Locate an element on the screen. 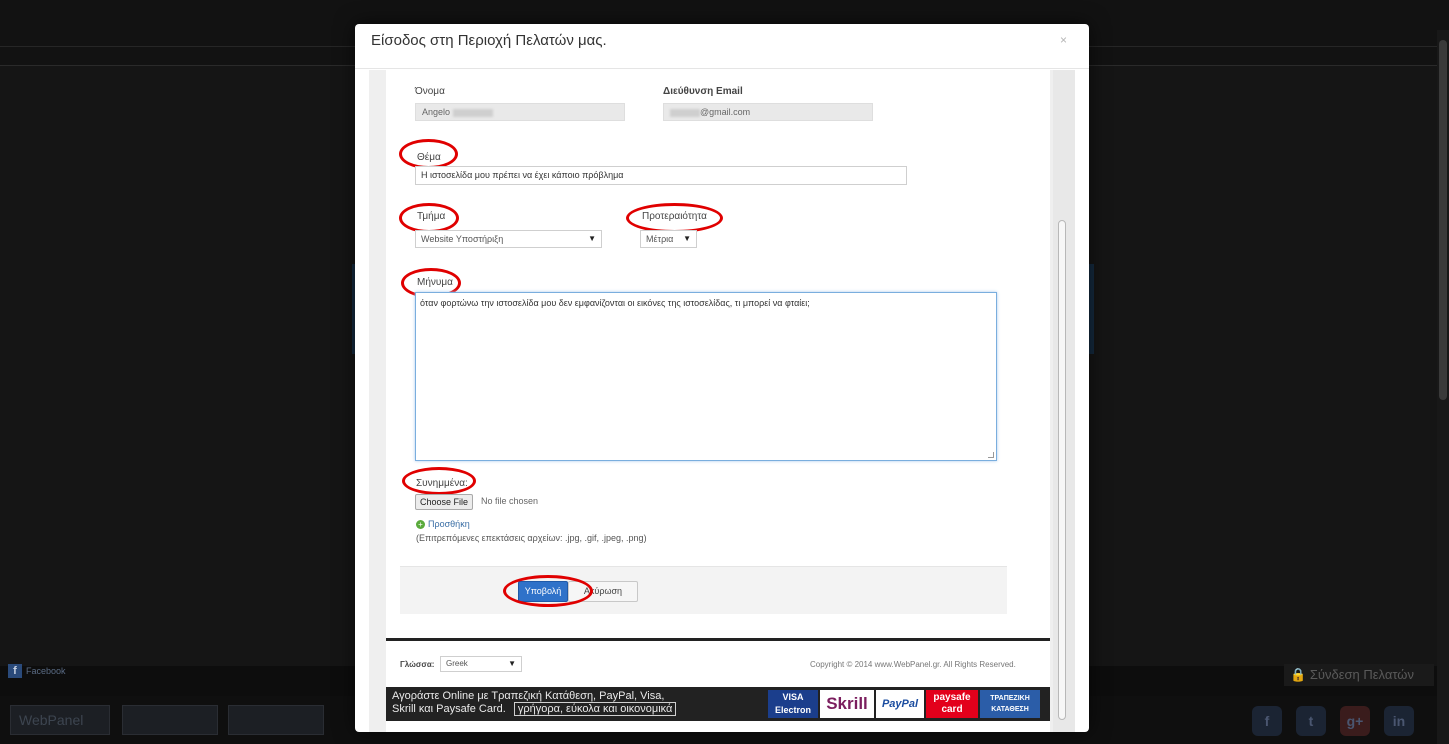 This screenshot has height=744, width=1449. paysafecard-logo: paysafe card is located at coordinates (952, 704).